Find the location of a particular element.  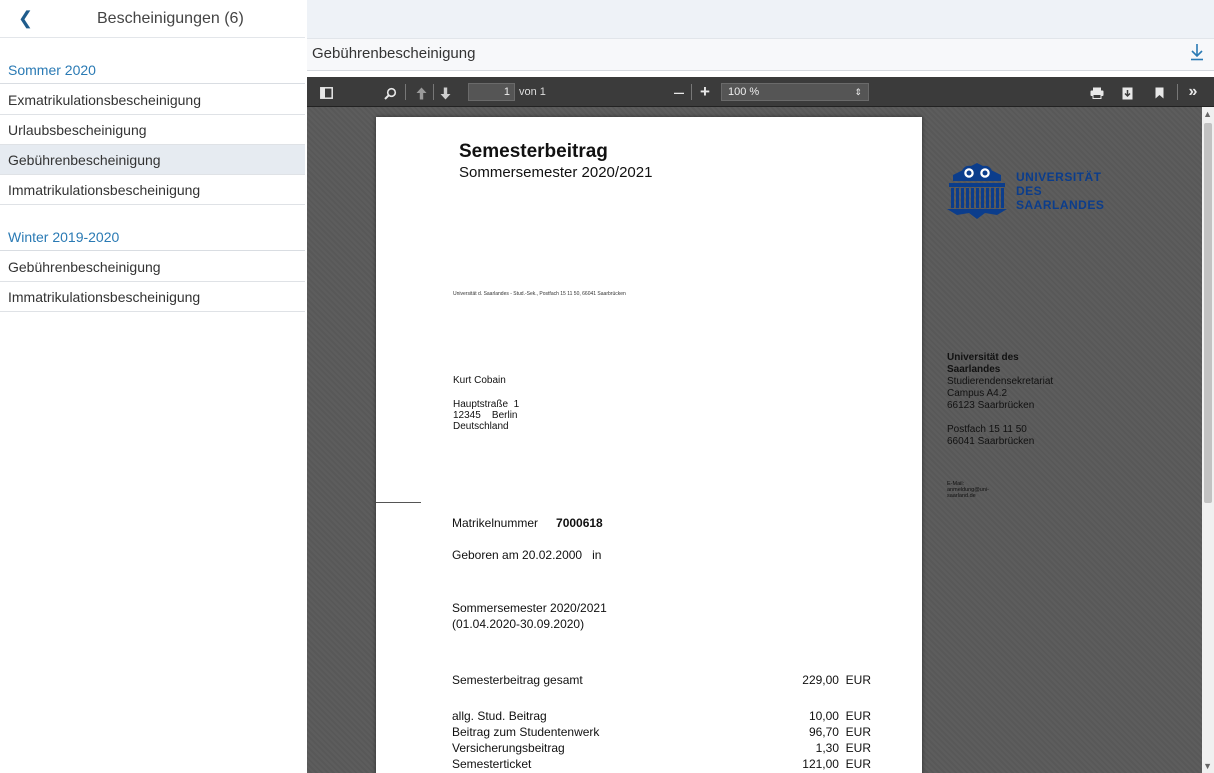

recipient-country: Deutschland is located at coordinates (481, 426).